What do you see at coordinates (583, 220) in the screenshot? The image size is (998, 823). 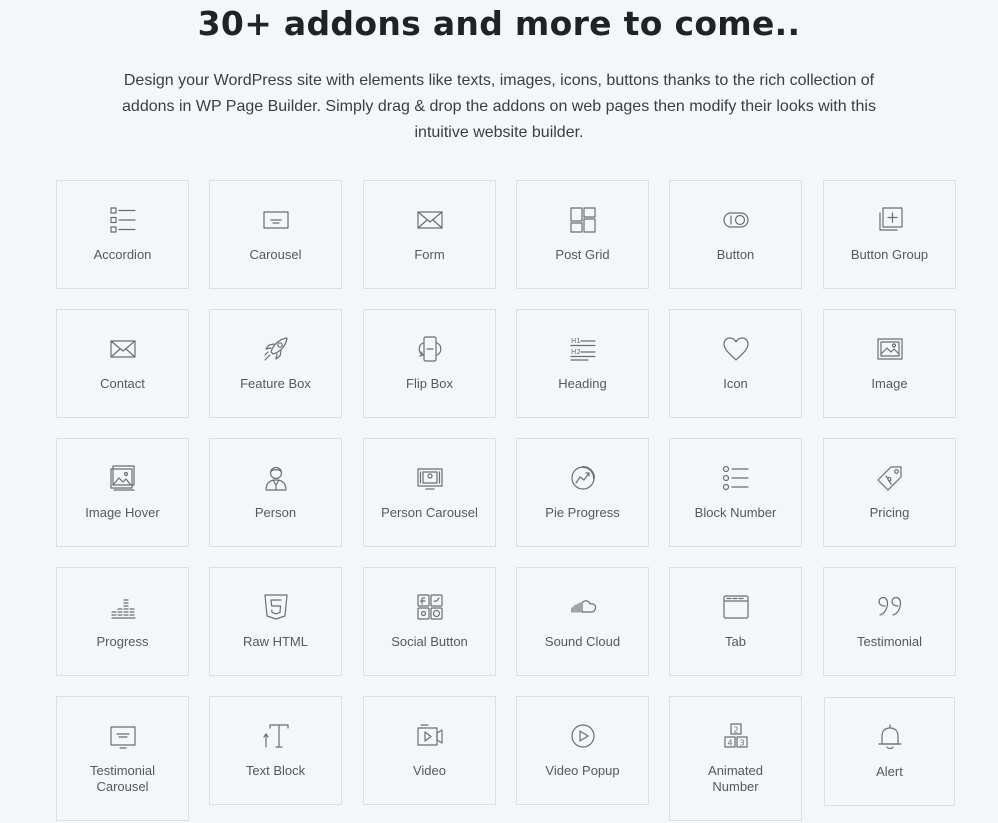 I see `post-grid-icon` at bounding box center [583, 220].